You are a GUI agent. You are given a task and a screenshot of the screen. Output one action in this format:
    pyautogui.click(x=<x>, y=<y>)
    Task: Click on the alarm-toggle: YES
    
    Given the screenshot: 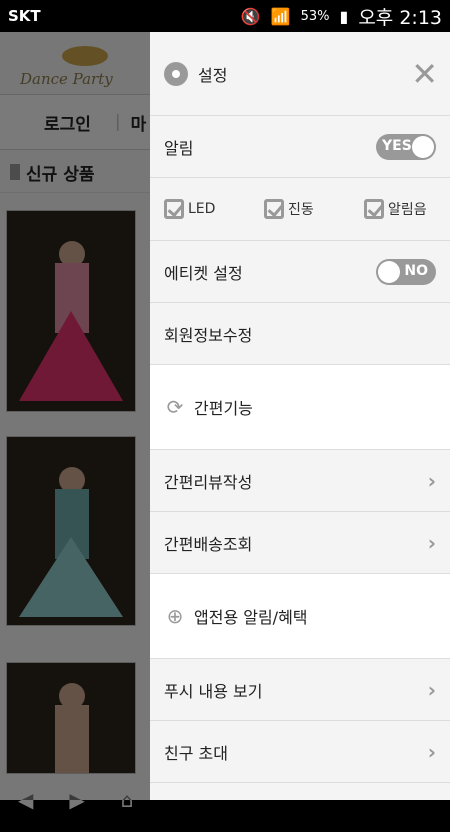 What is the action you would take?
    pyautogui.click(x=406, y=146)
    